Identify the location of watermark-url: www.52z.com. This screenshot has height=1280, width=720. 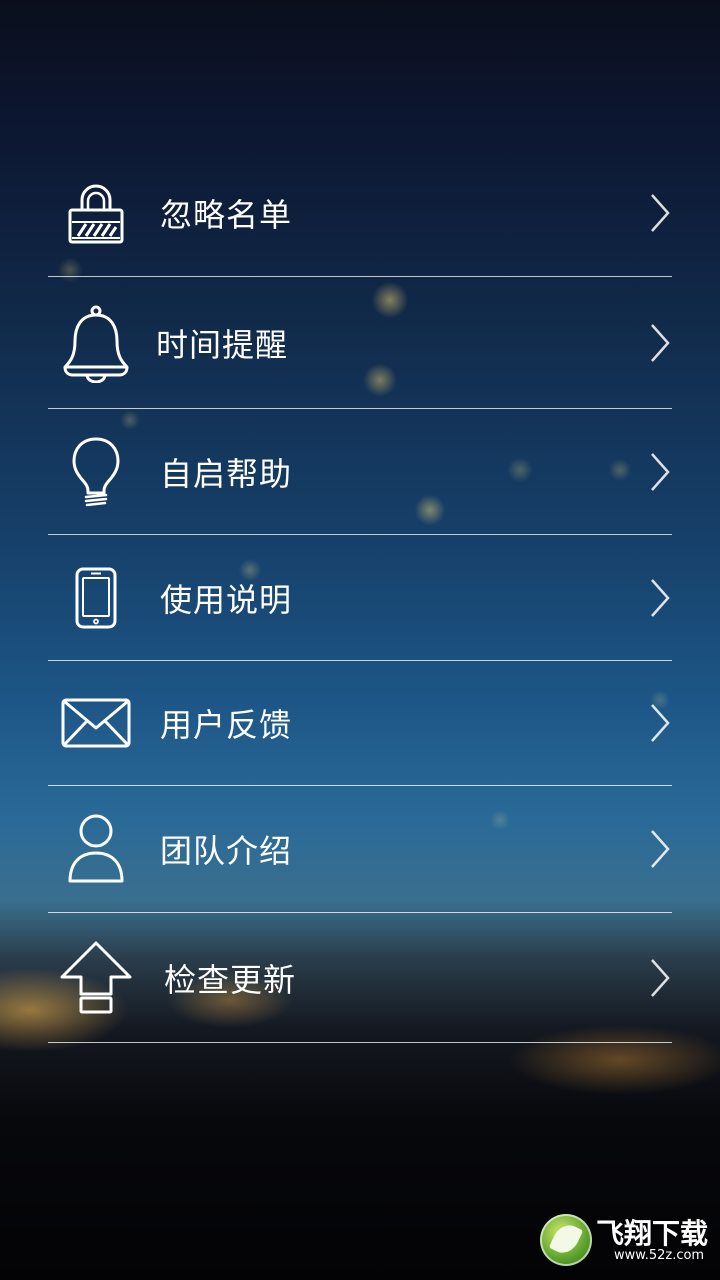
(659, 1255).